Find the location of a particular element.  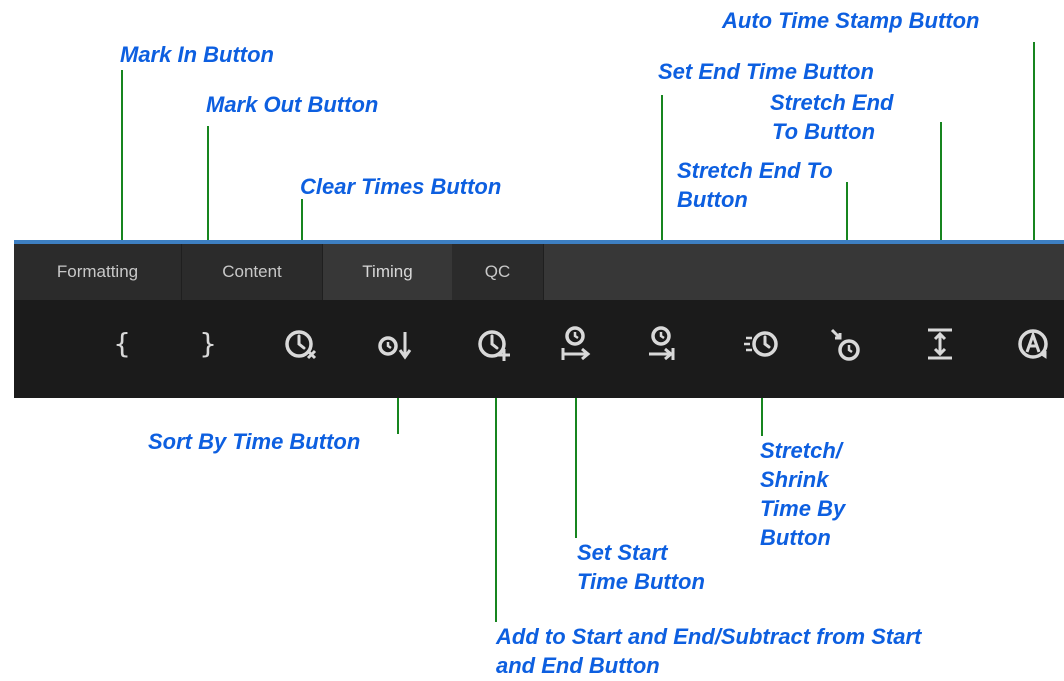

callout-set-end-time: Set End Time Button is located at coordinates (766, 71).